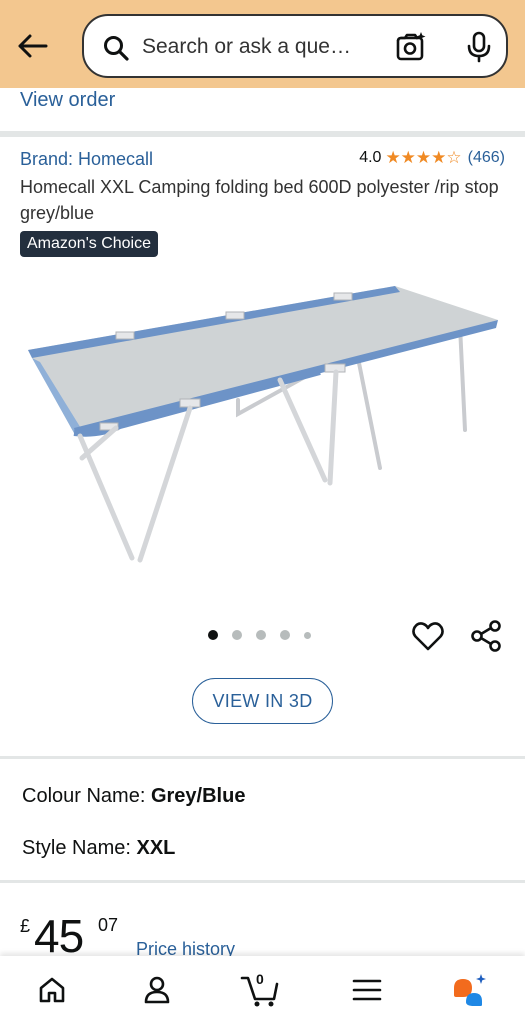 This screenshot has height=1024, width=525. I want to click on nav-home, so click(52, 990).